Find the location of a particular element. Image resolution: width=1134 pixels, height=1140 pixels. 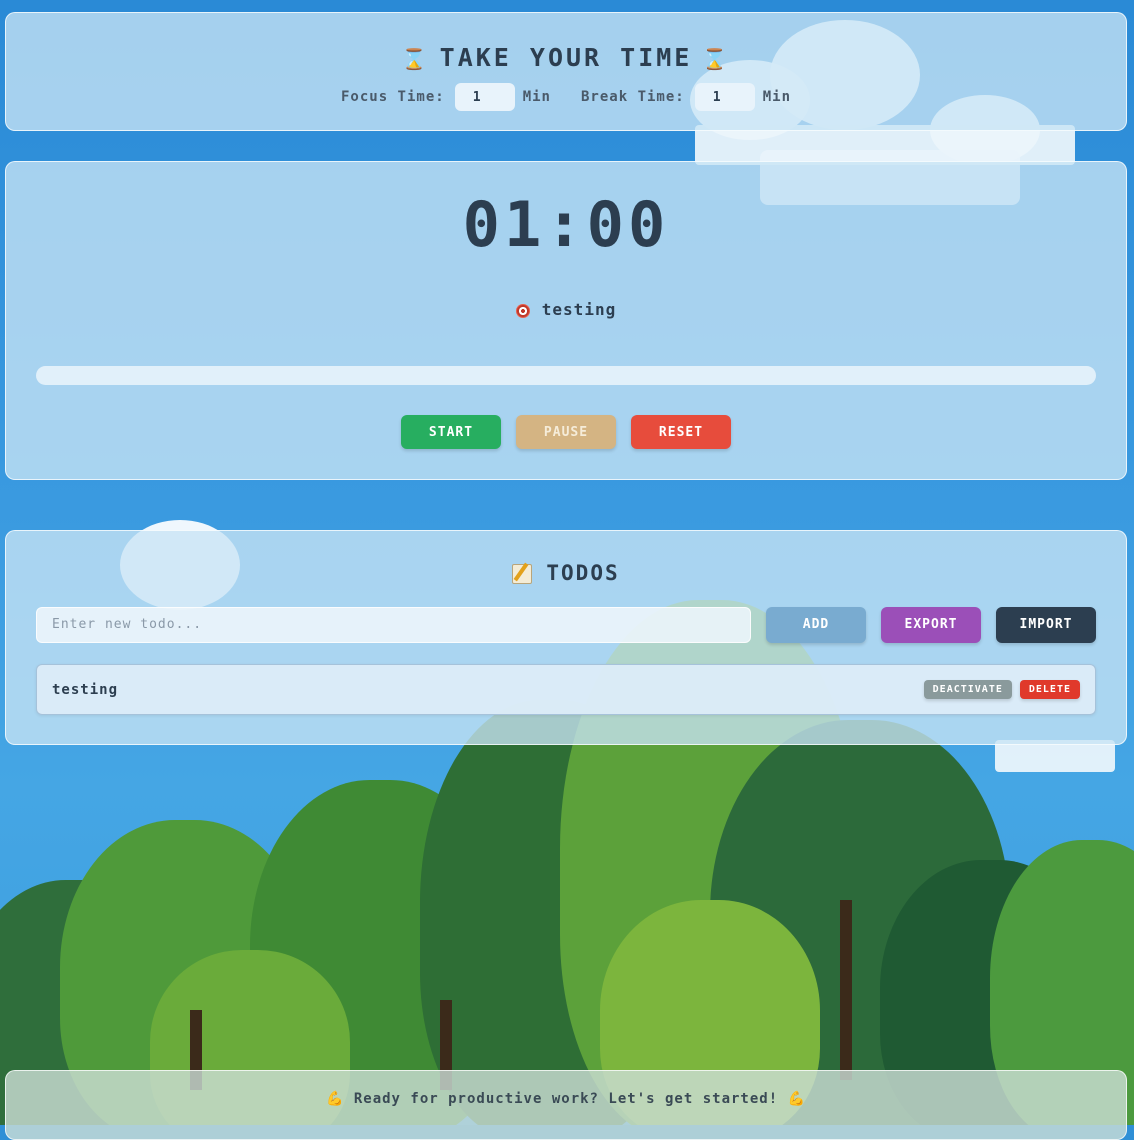

todo-input-row: ADD EXPORT IMPORT is located at coordinates (566, 624).